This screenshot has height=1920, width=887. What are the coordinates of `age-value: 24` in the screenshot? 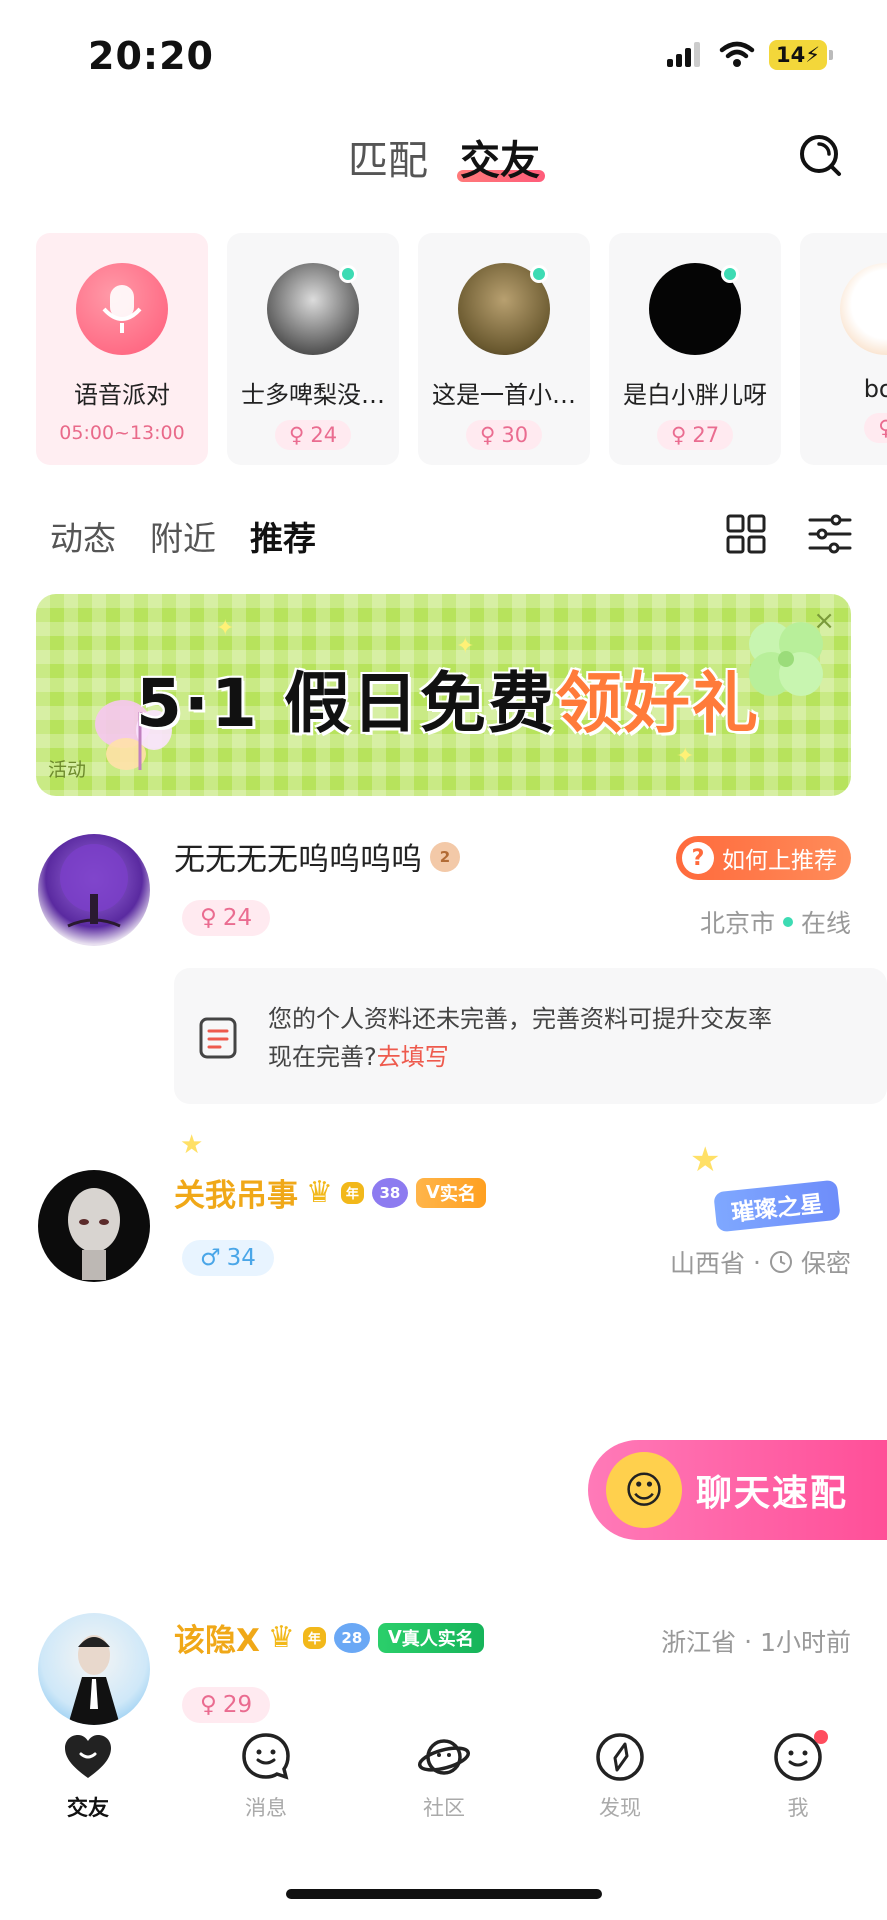 It's located at (237, 918).